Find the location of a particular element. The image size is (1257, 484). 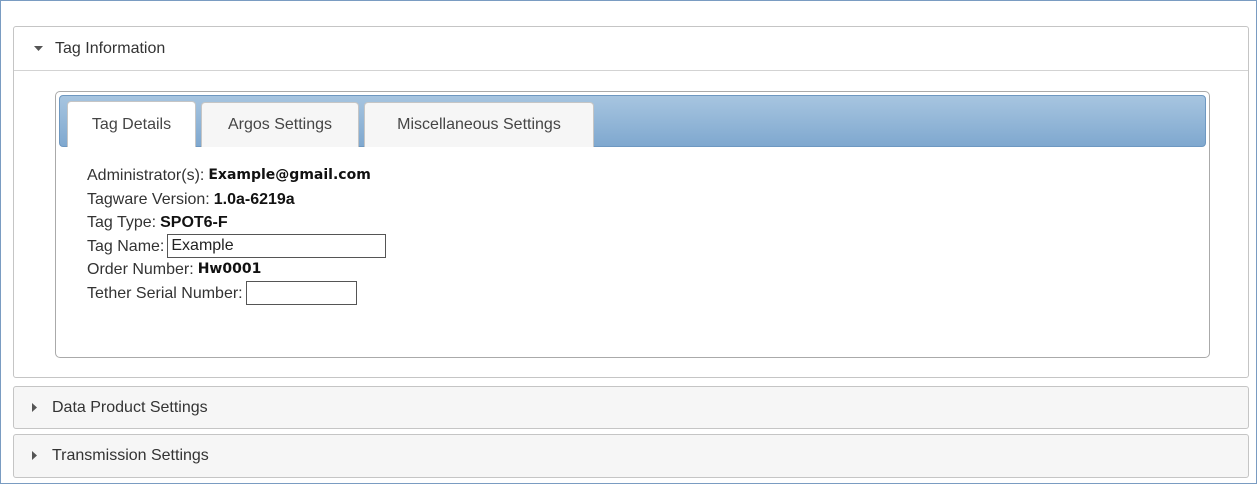

tagware-version-label: Tagware Version: is located at coordinates (148, 199).